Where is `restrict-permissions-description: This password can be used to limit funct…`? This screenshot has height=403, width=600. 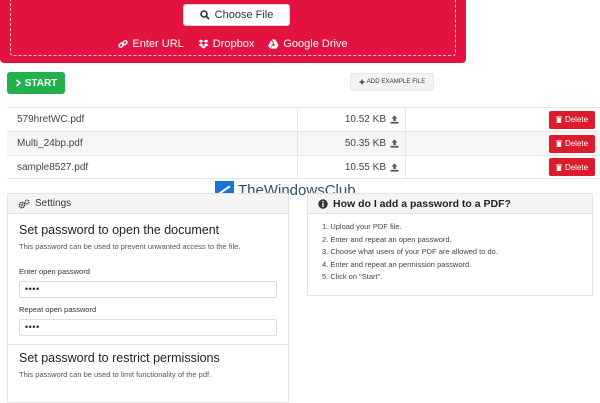 restrict-permissions-description: This password can be used to limit funct… is located at coordinates (115, 374).